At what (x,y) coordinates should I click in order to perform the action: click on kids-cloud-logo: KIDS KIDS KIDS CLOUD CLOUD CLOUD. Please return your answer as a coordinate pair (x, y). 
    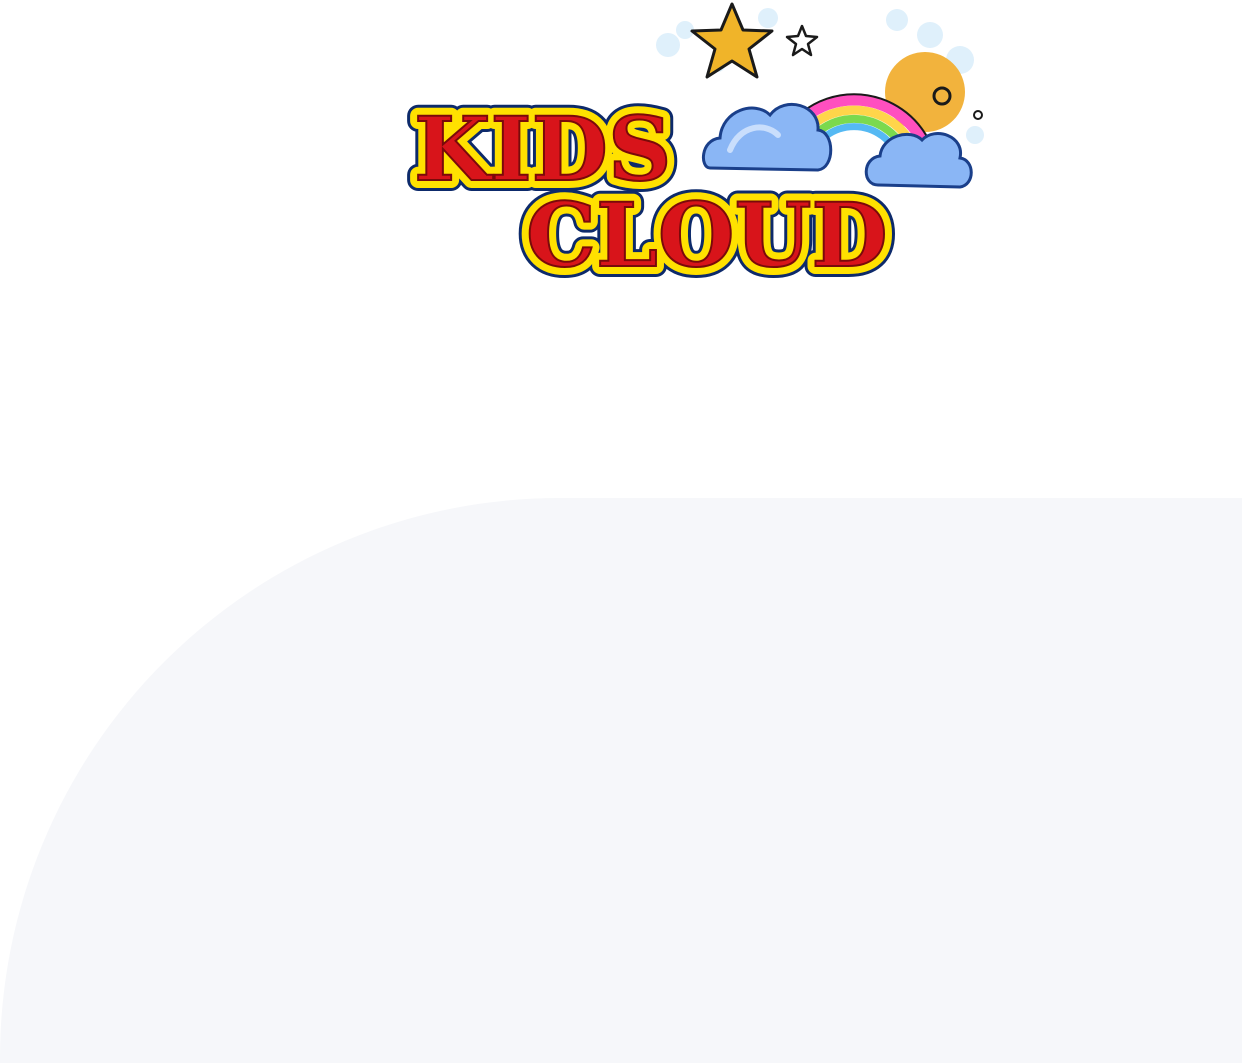
    Looking at the image, I should click on (700, 147).